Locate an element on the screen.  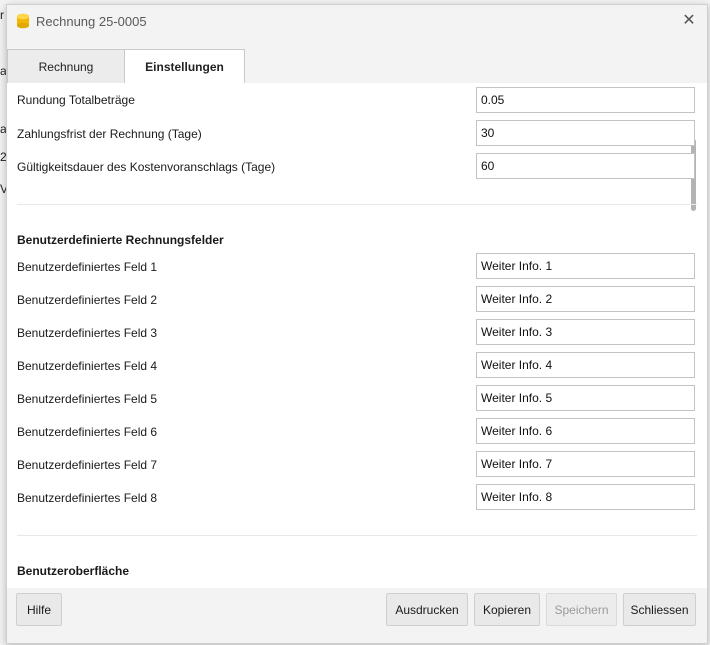
help-button: Hilfe is located at coordinates (39, 609).